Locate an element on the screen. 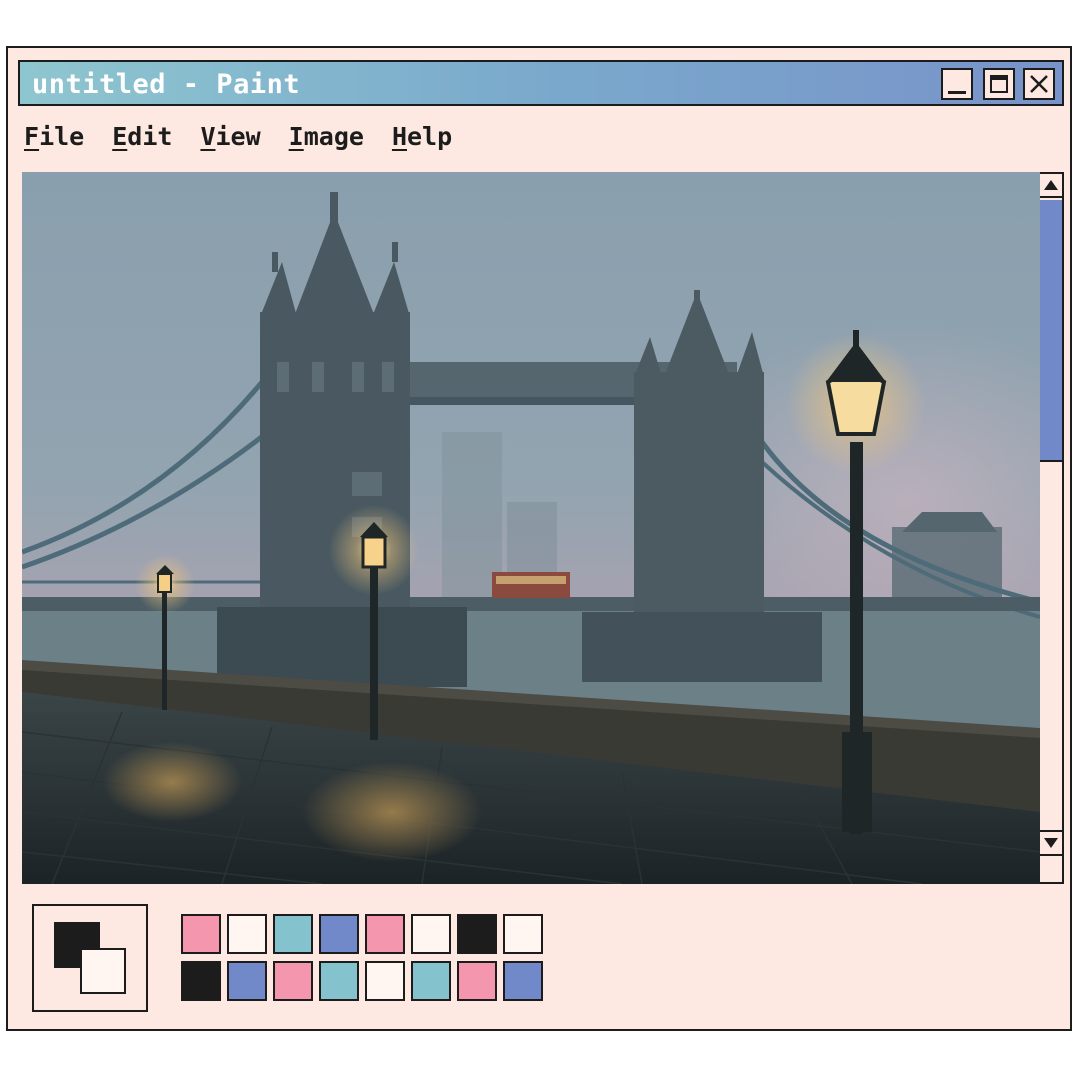 The image size is (1080, 1080). vertical-scrollbar is located at coordinates (1052, 528).